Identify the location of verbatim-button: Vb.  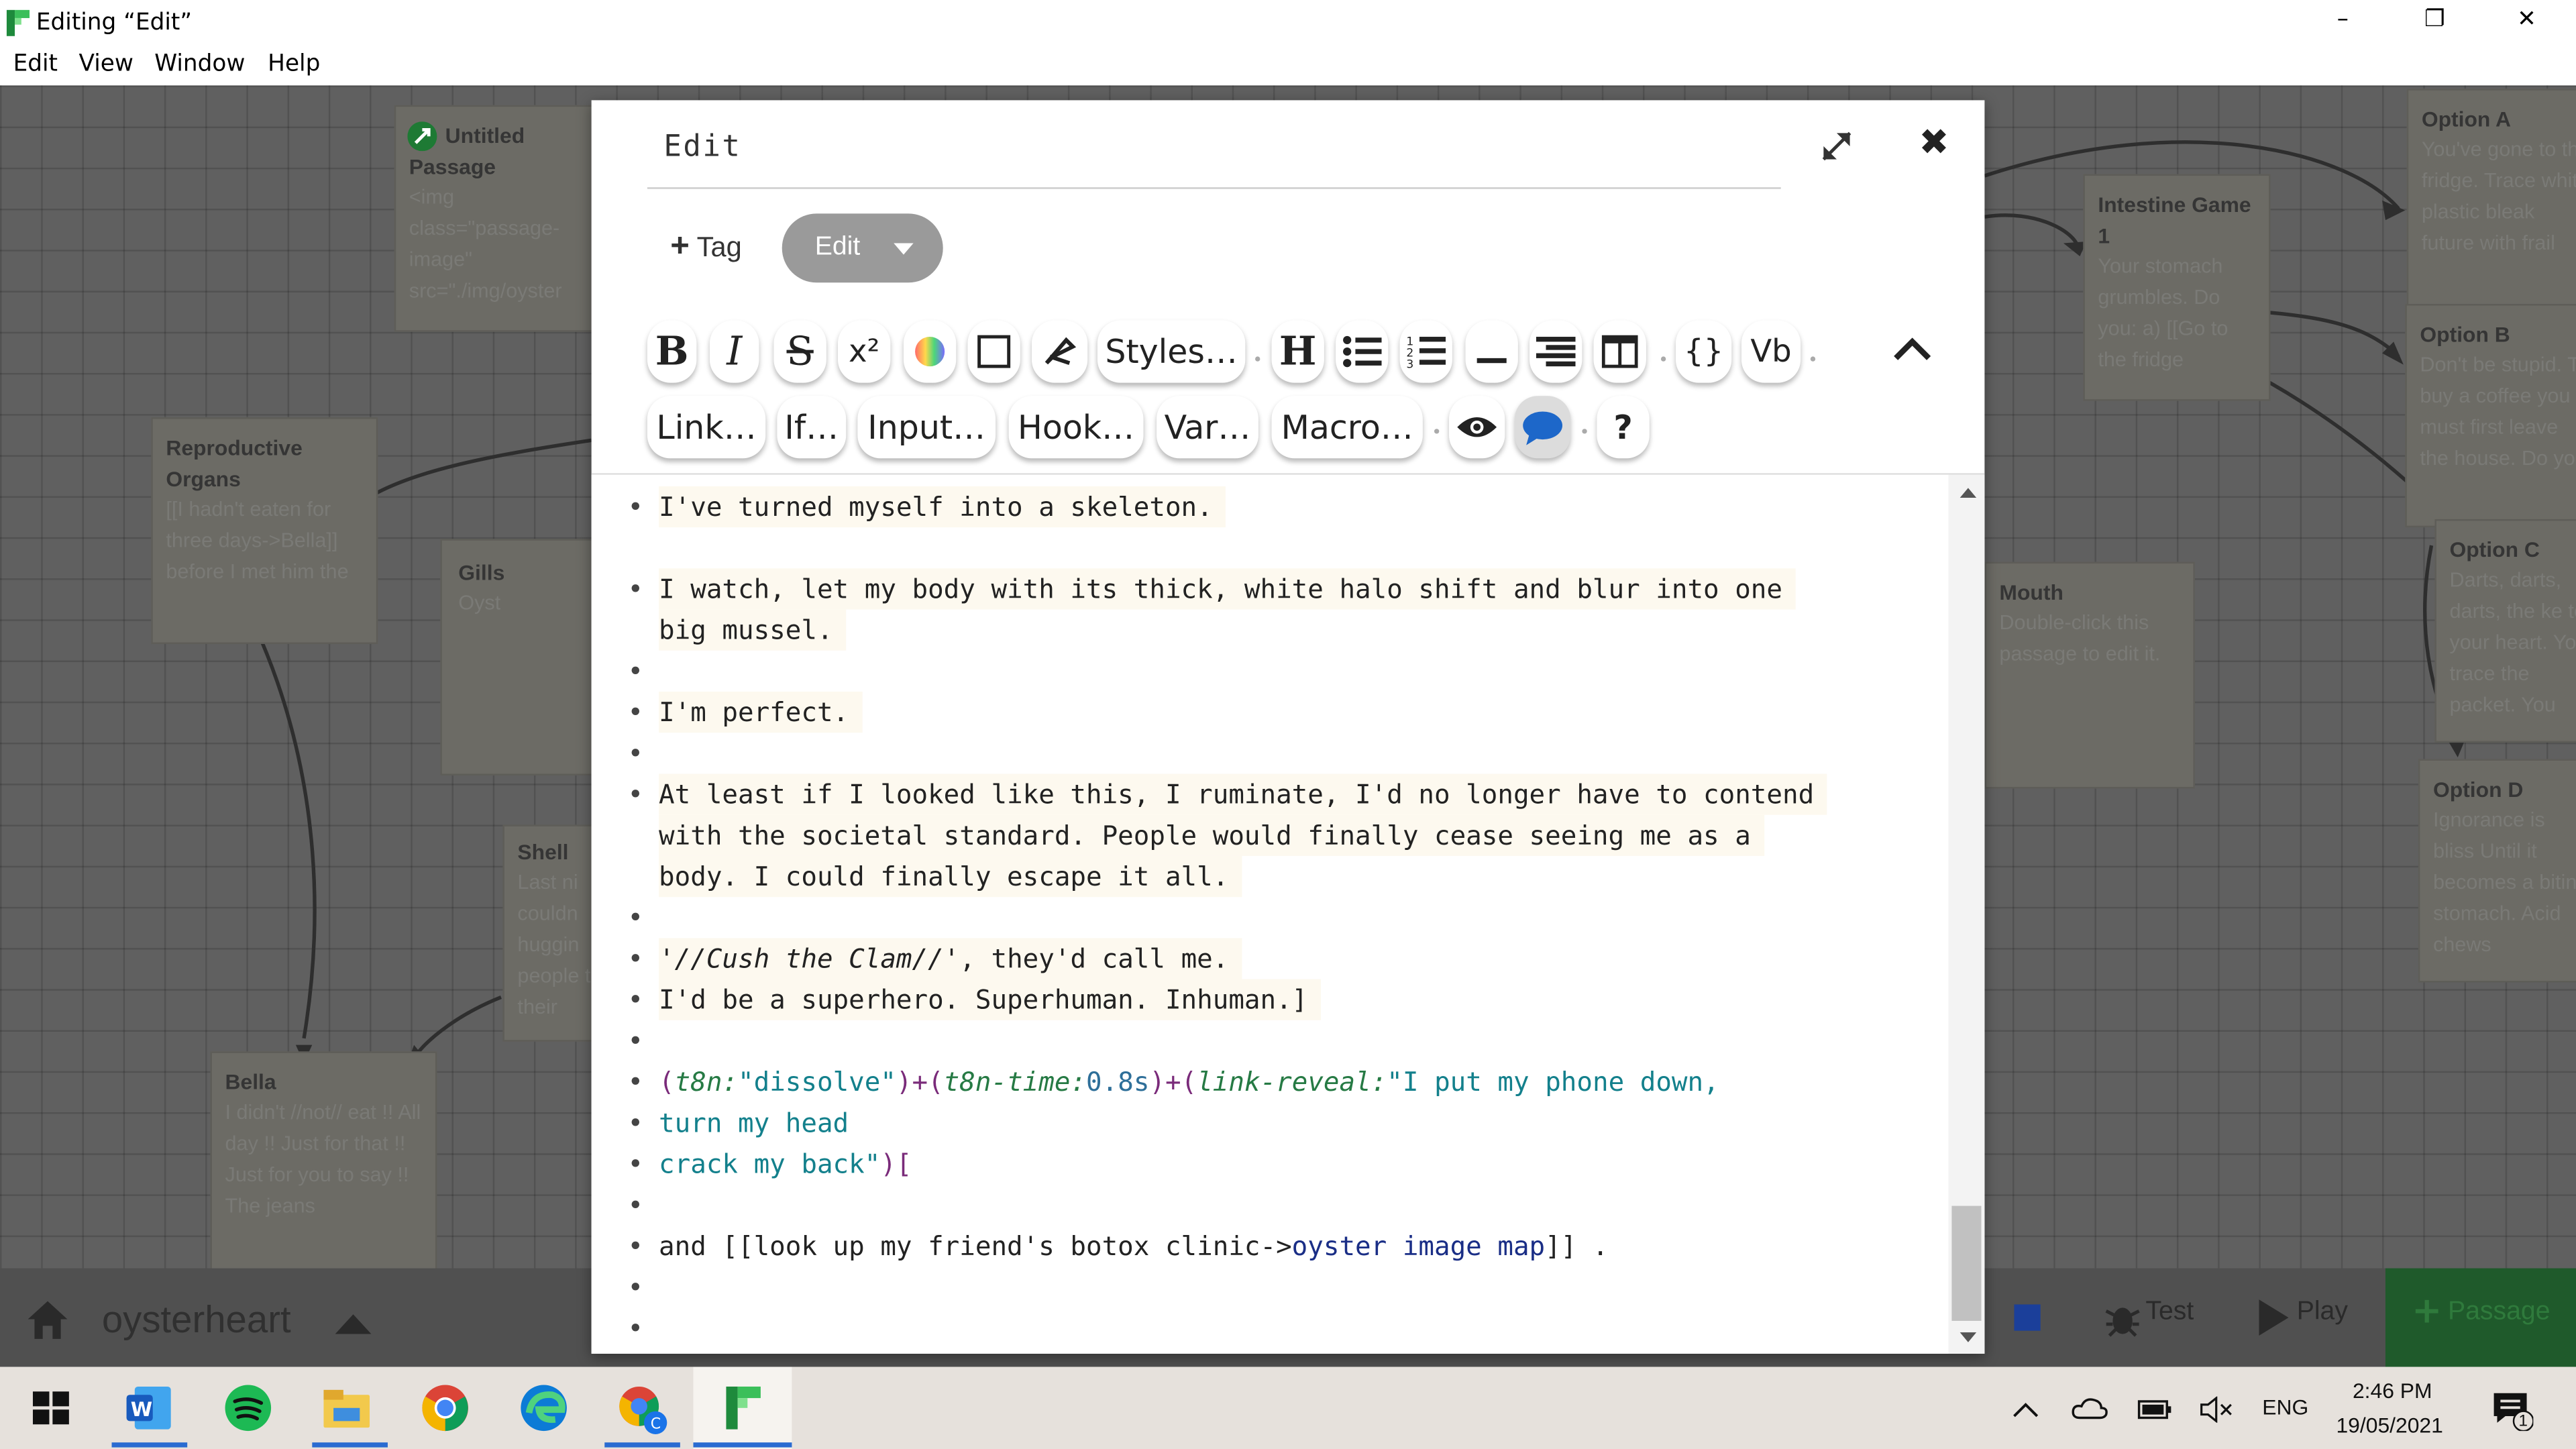
(1771, 351).